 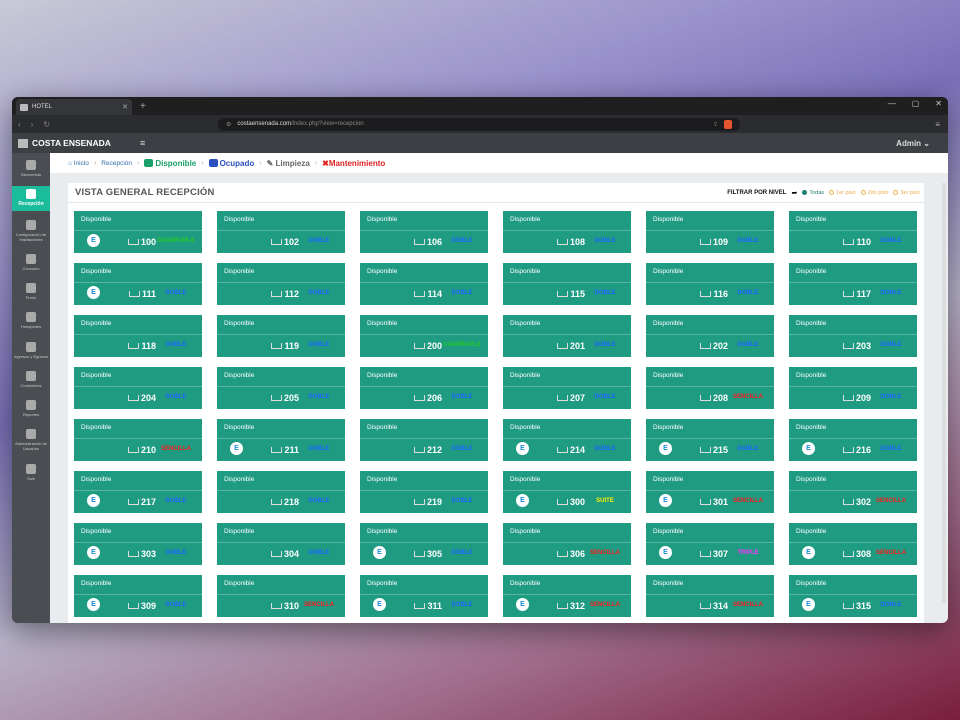 What do you see at coordinates (424, 284) in the screenshot?
I see `room-card: Disponible 114 DOBLE` at bounding box center [424, 284].